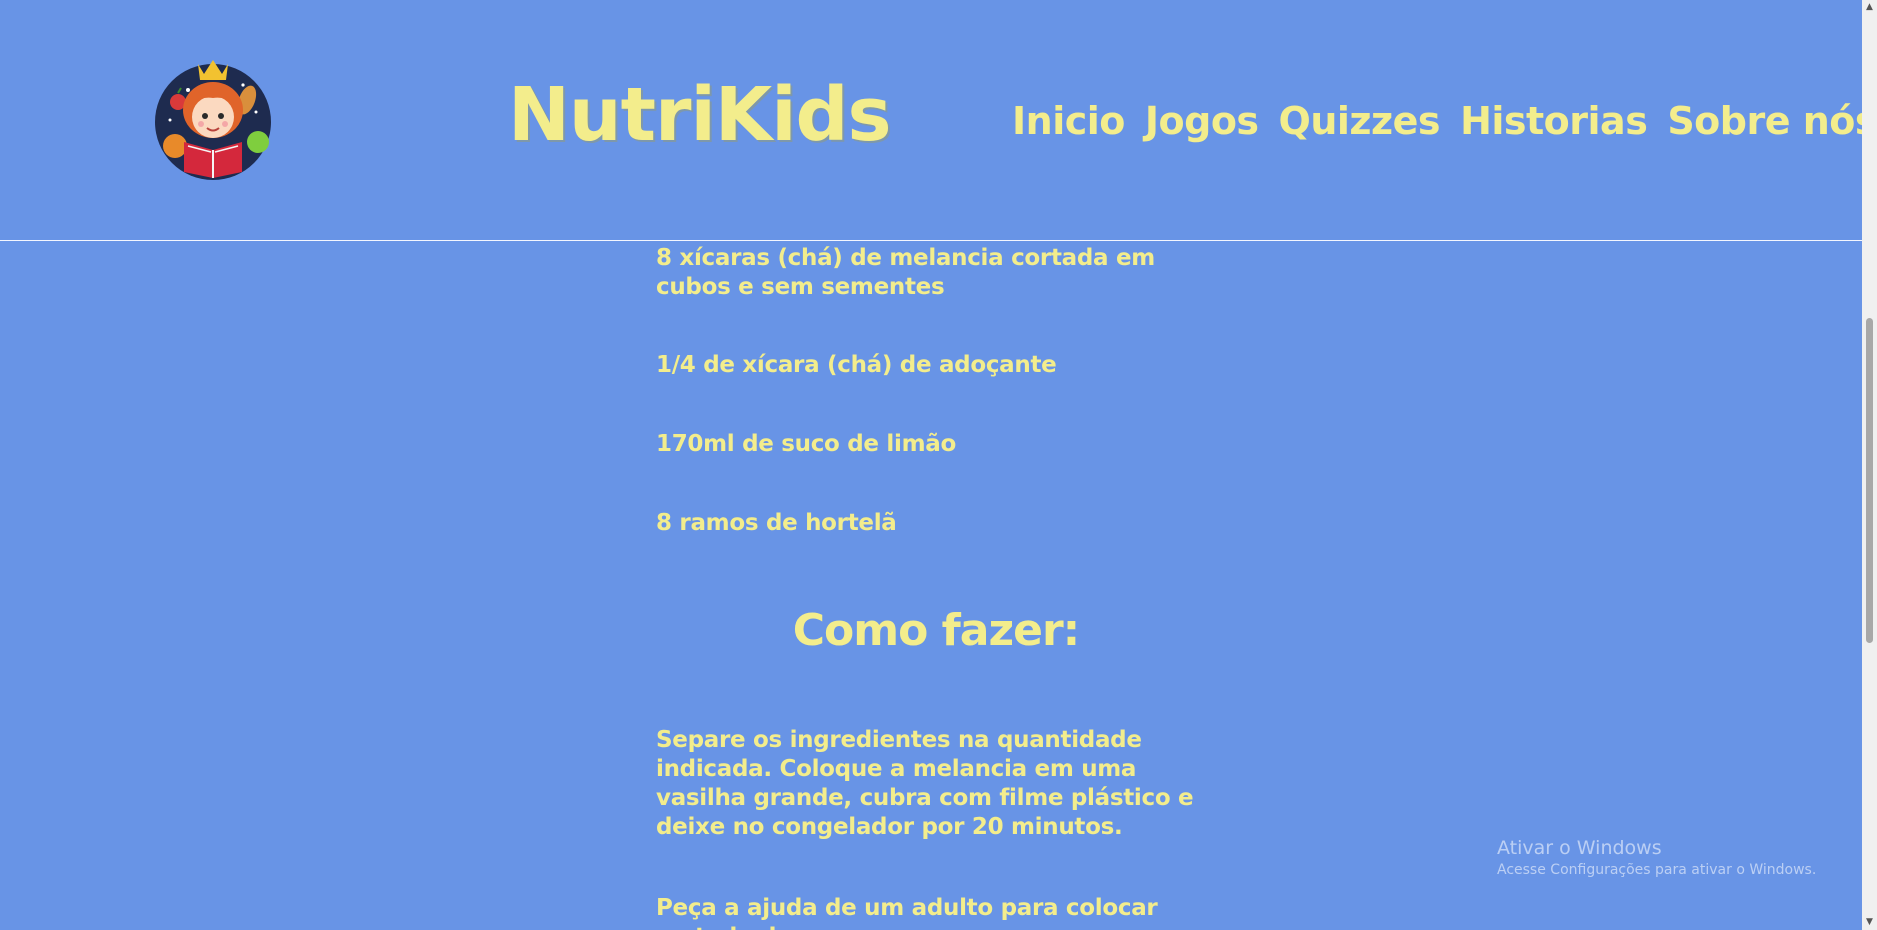 This screenshot has width=1877, height=930. I want to click on scrollbar-thumb, so click(1869, 480).